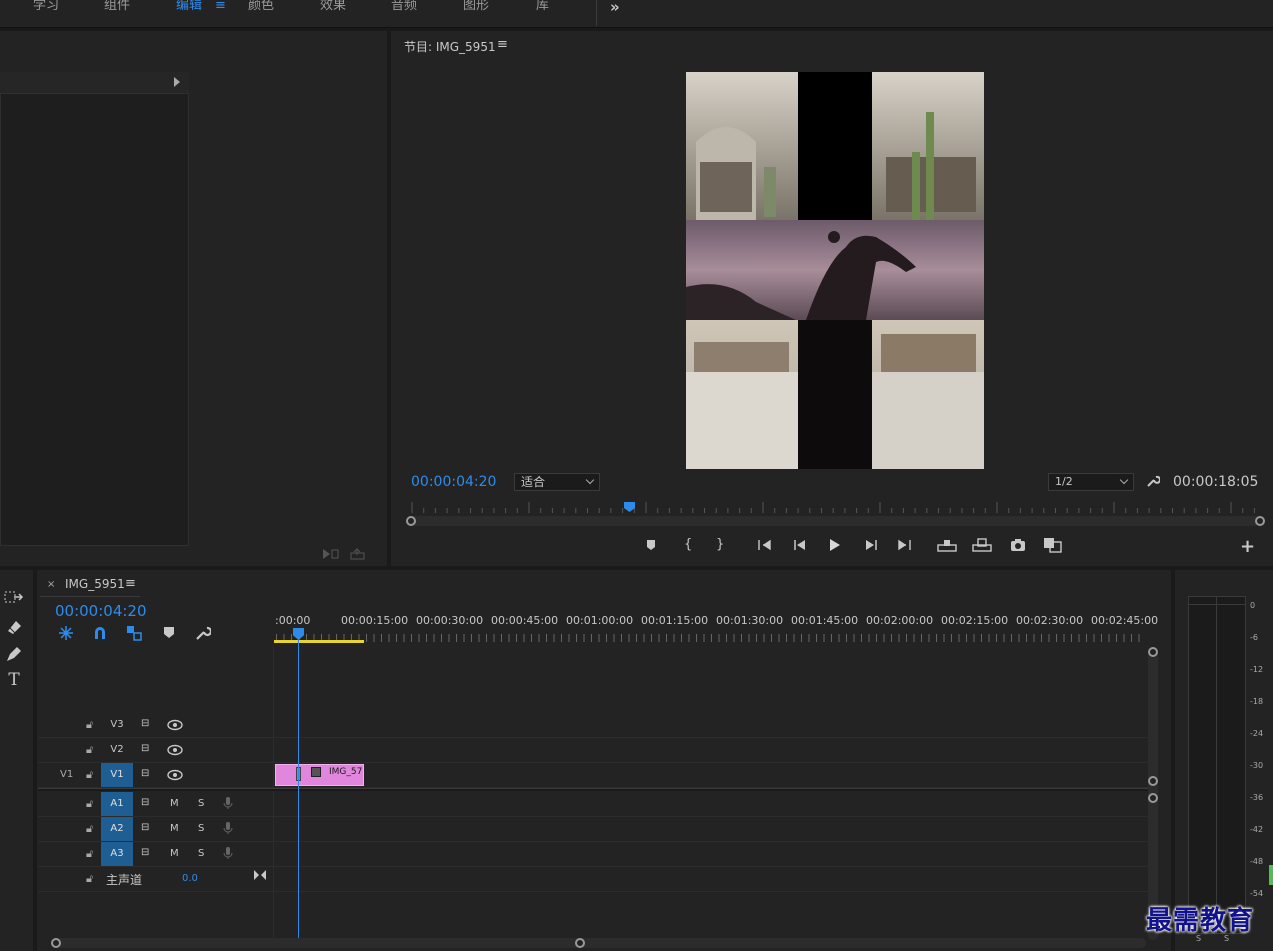  Describe the element at coordinates (101, 611) in the screenshot. I see `timeline-timecode: 00:00:04:20` at that location.